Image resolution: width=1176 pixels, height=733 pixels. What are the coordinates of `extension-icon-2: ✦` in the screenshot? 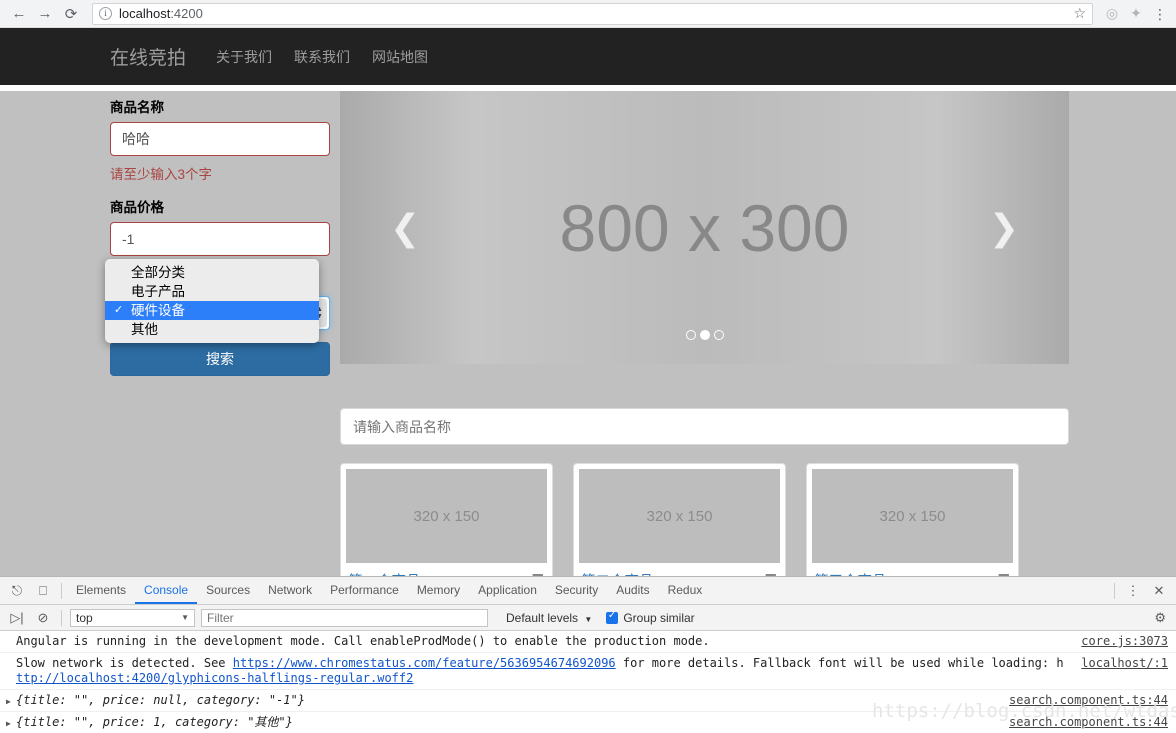 It's located at (1136, 14).